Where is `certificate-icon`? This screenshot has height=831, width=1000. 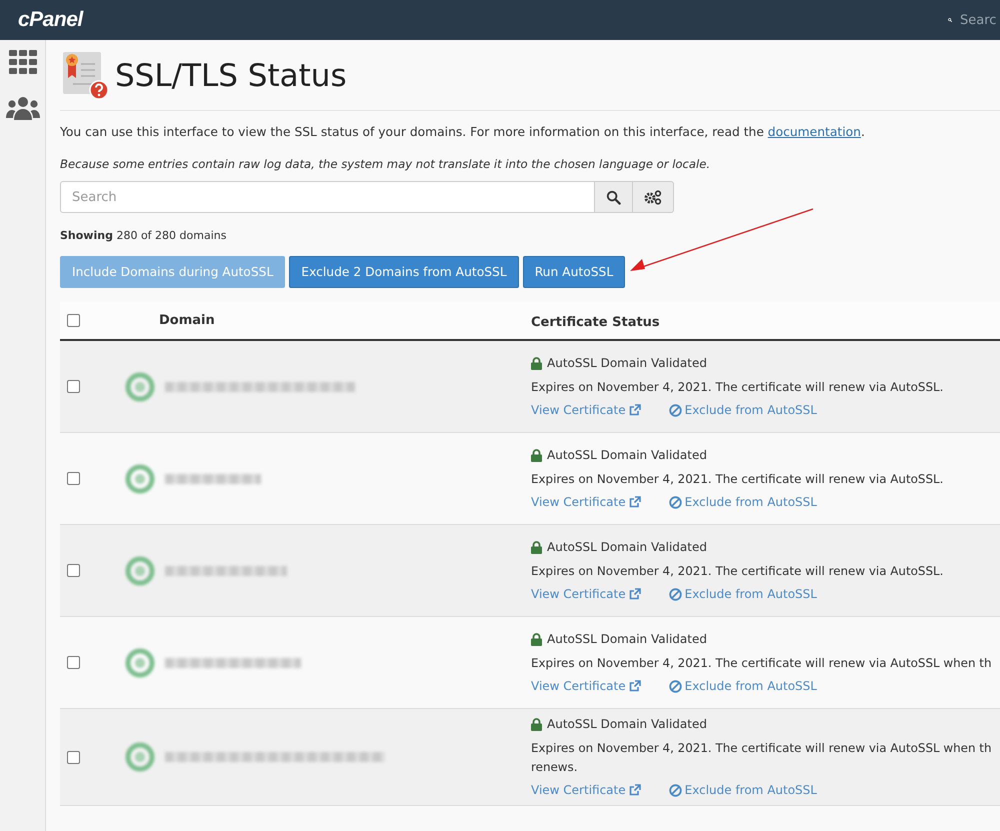 certificate-icon is located at coordinates (86, 76).